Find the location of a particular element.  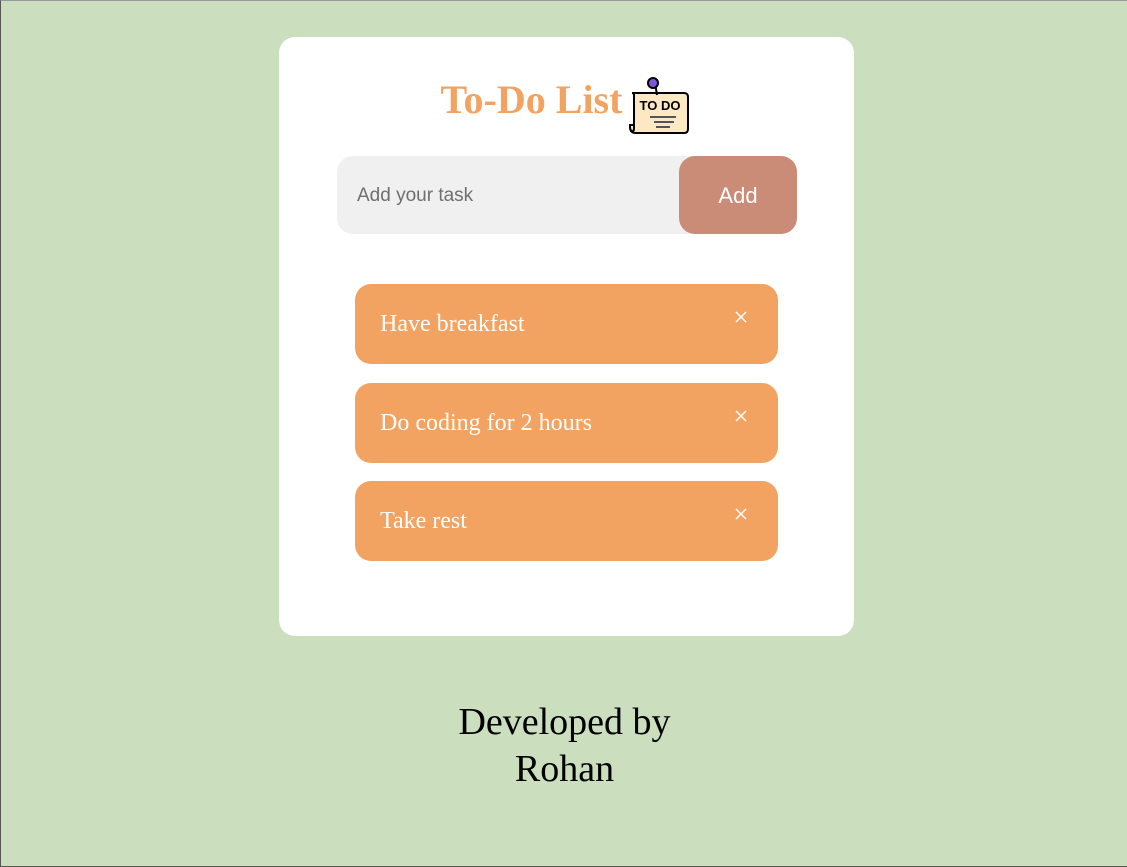

task-item: Have breakfast is located at coordinates (566, 324).